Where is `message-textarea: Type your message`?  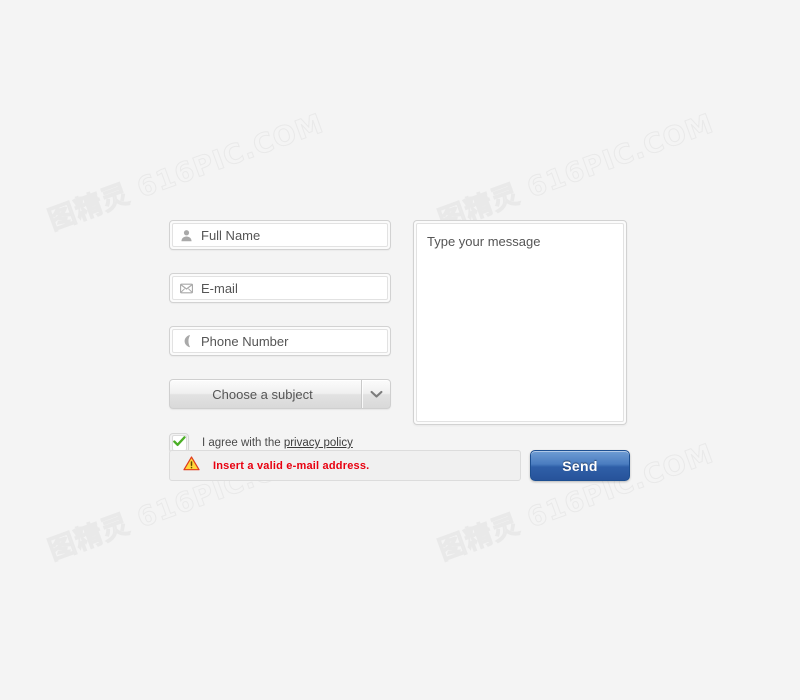
message-textarea: Type your message is located at coordinates (520, 322).